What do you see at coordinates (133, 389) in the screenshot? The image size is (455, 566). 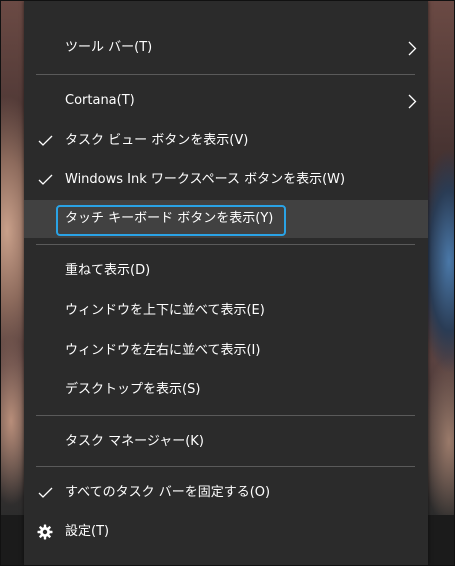 I see `menu-item-label: デスクトップを表示(S)` at bounding box center [133, 389].